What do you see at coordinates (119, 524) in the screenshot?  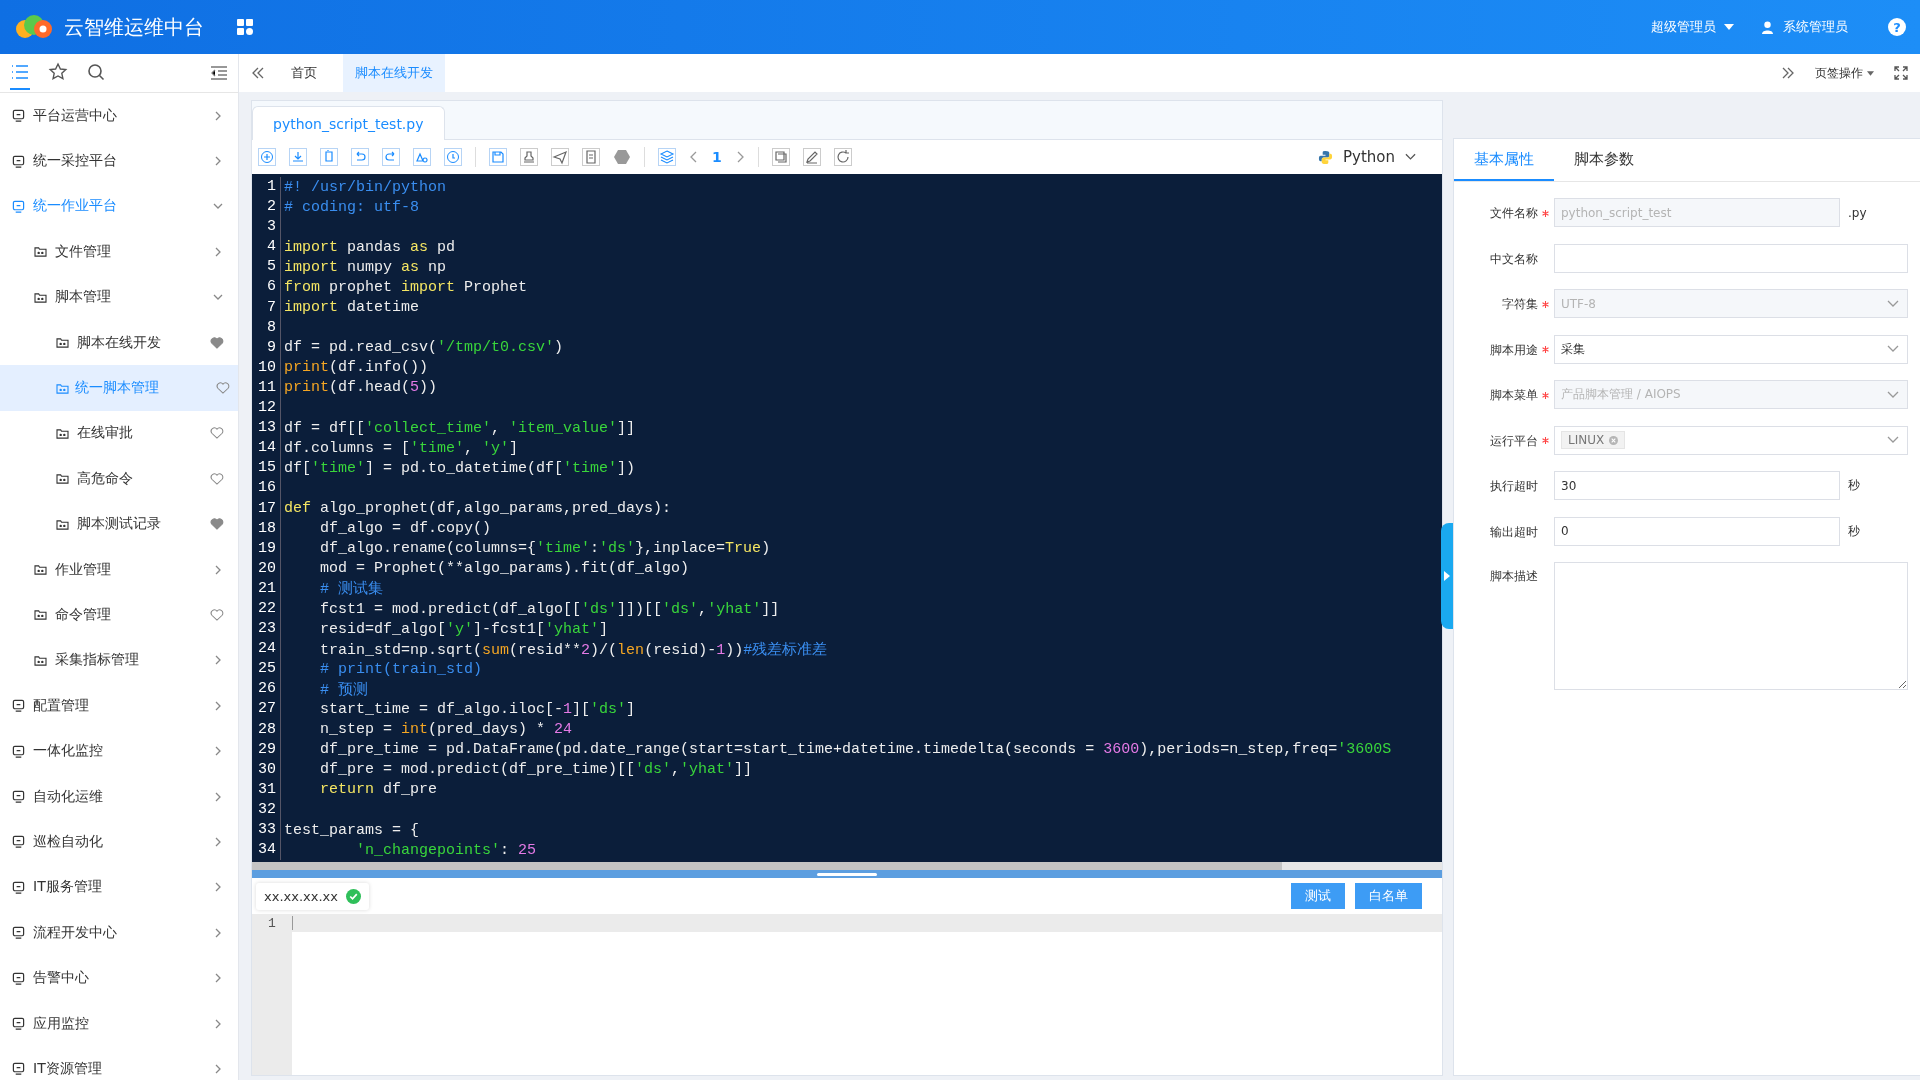 I see `menu-item: 脚本测试记录` at bounding box center [119, 524].